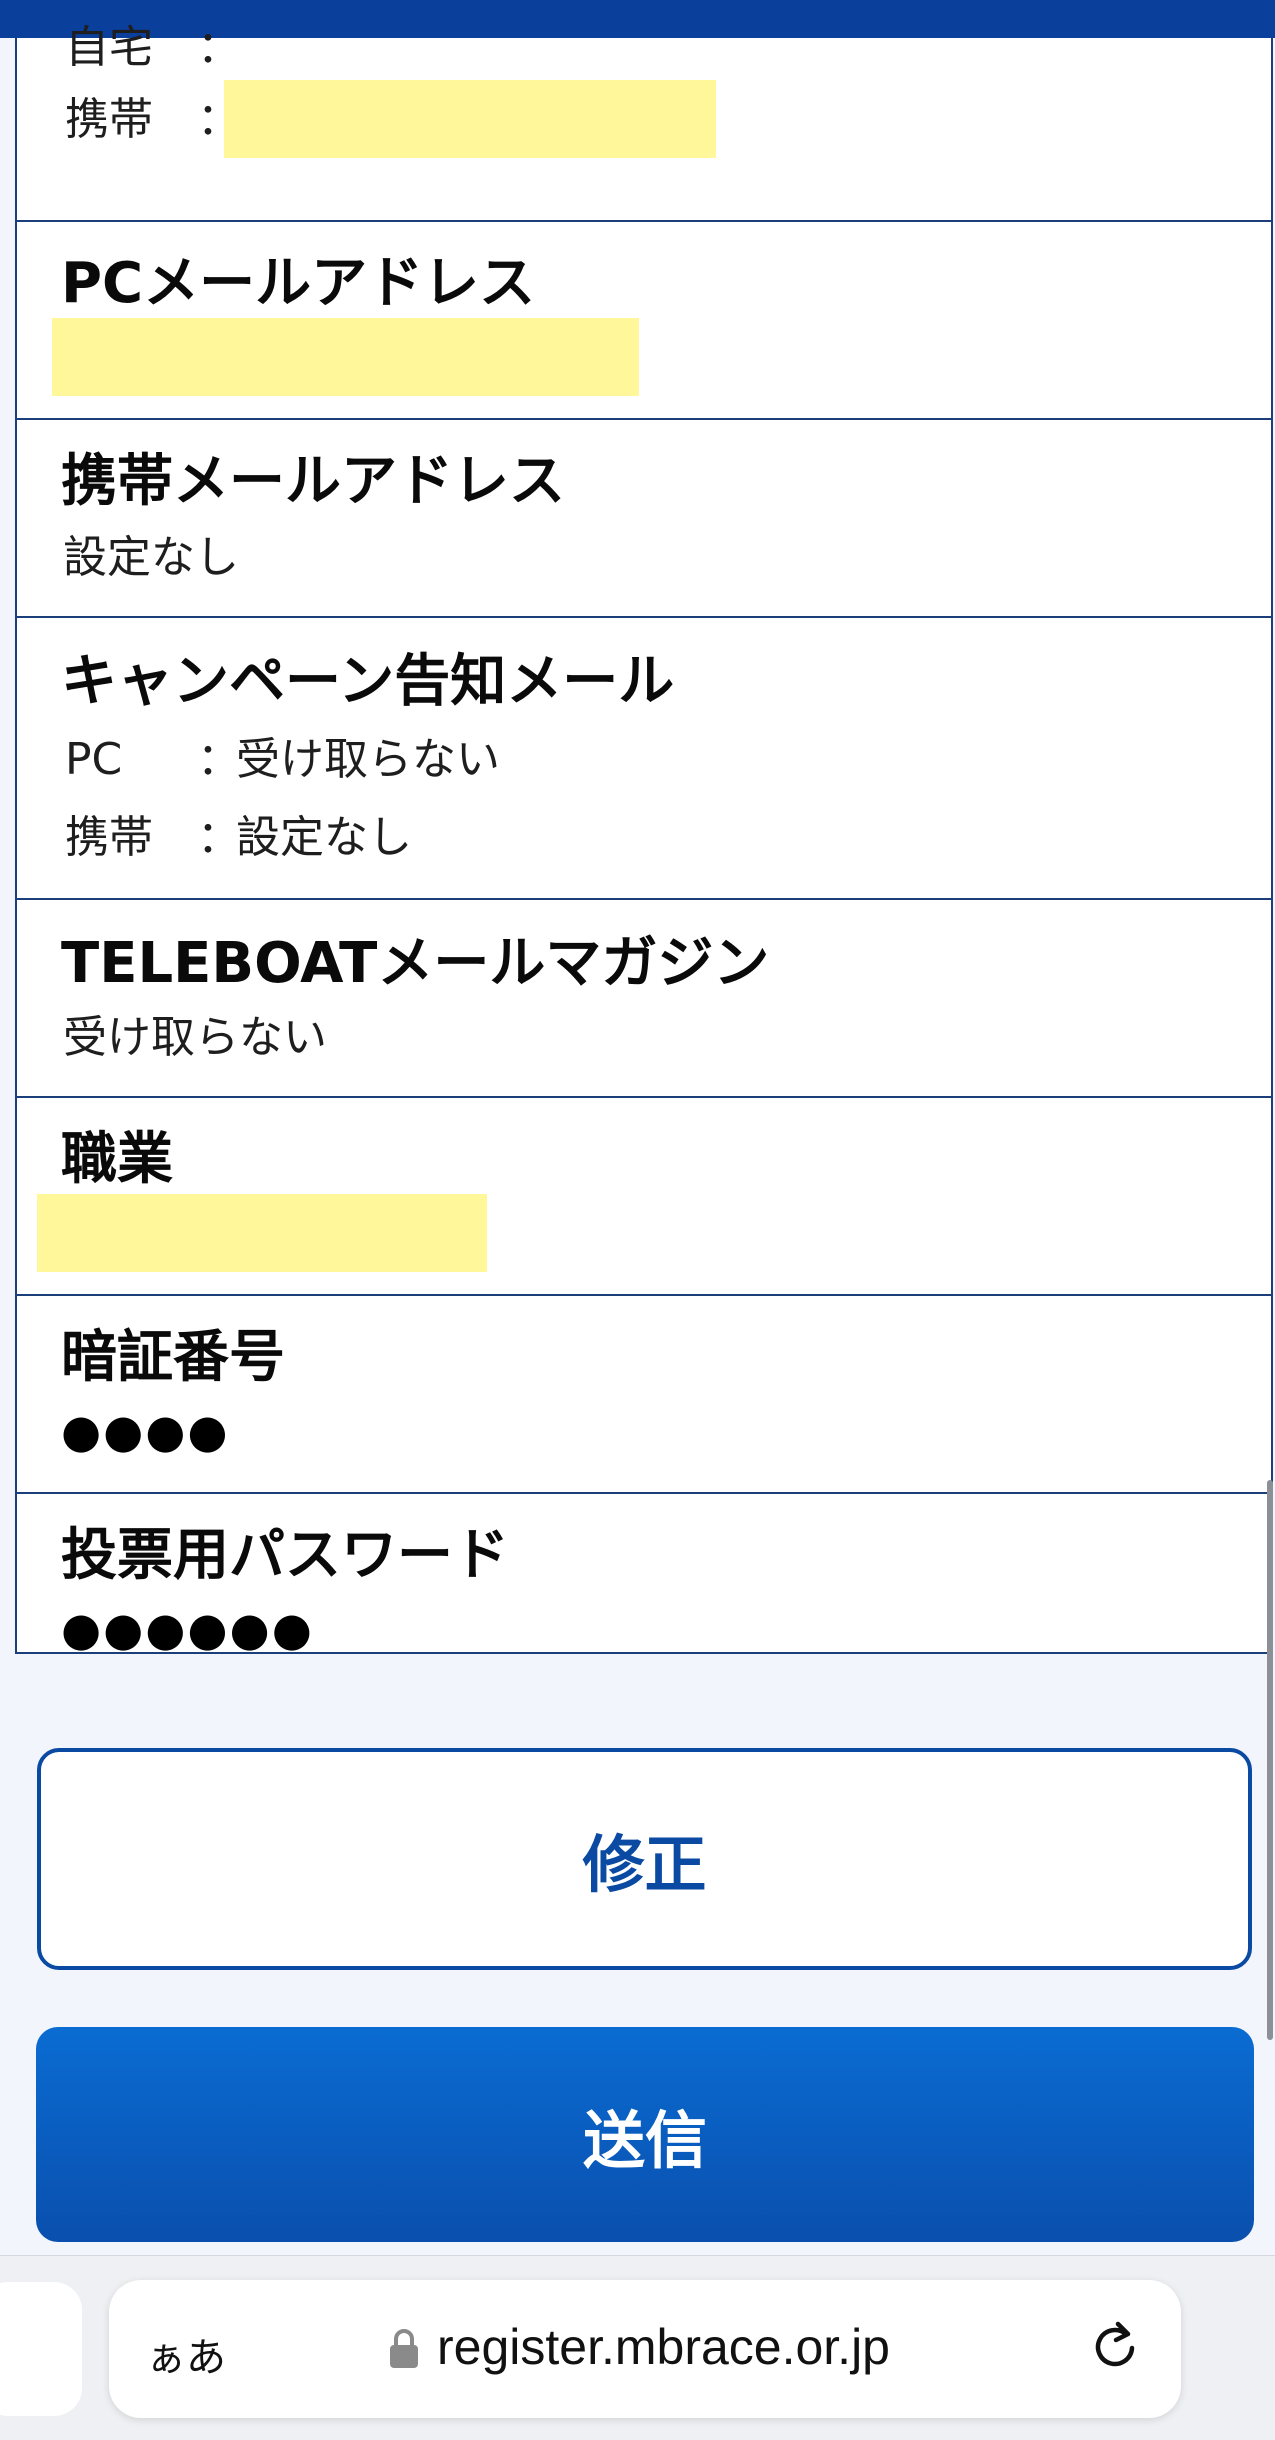  I want to click on pin-masked-value: ●●●●, so click(145, 1431).